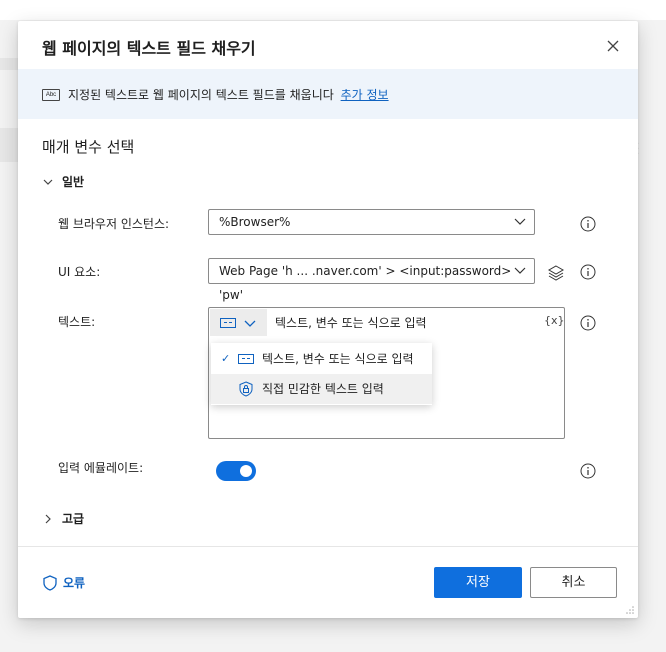 Image resolution: width=666 pixels, height=652 pixels. Describe the element at coordinates (149, 48) in the screenshot. I see `dialog-title: 웹 페이지의 텍스트 필드 채우기` at that location.